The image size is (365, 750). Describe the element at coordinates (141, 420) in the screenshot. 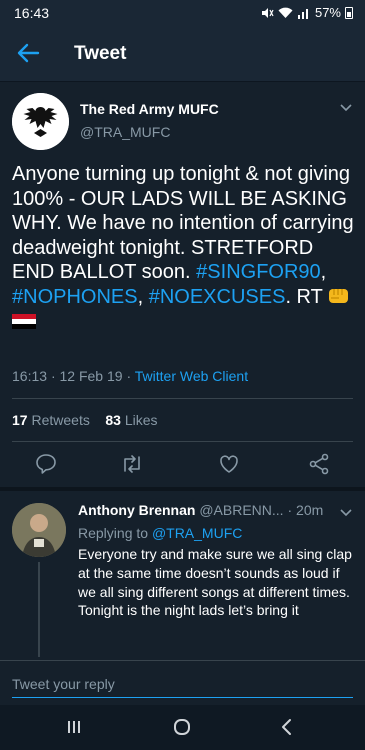

I see `likes-label: Likes` at that location.